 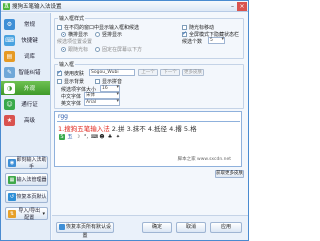 I want to click on sidebar-item-passport: ☺ 通行证, so click(x=25, y=104).